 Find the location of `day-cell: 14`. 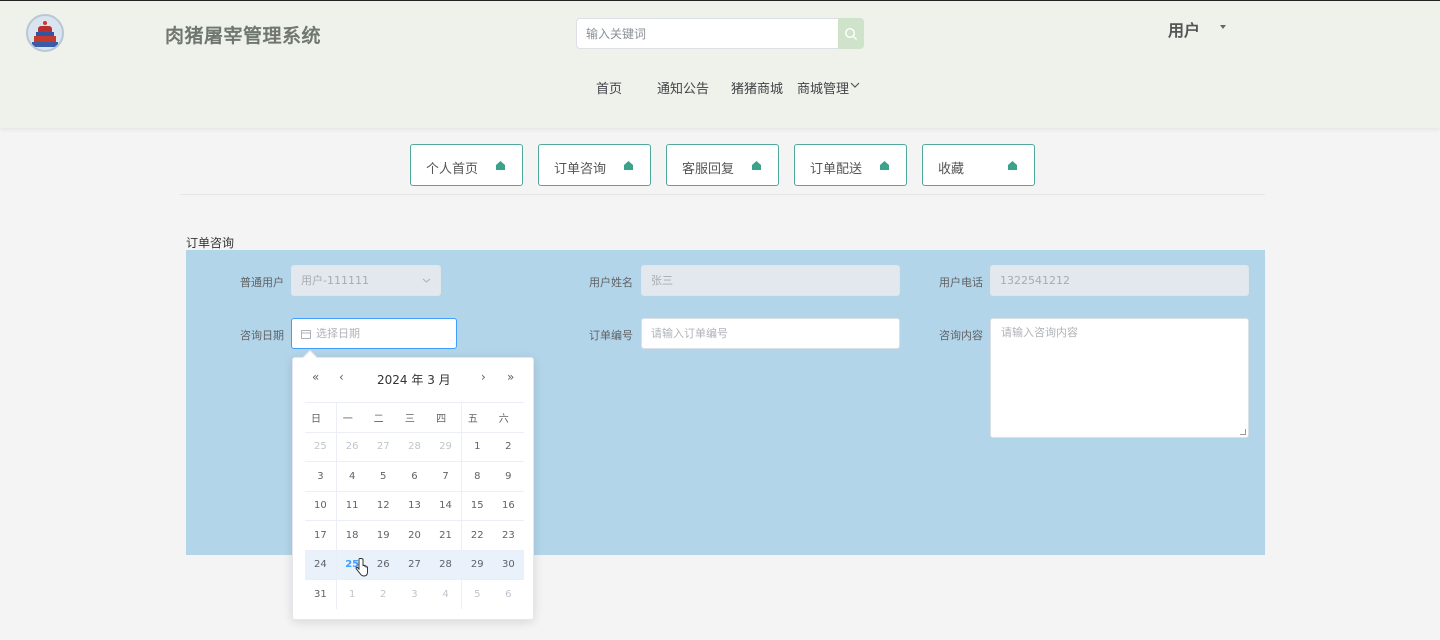

day-cell: 14 is located at coordinates (446, 505).